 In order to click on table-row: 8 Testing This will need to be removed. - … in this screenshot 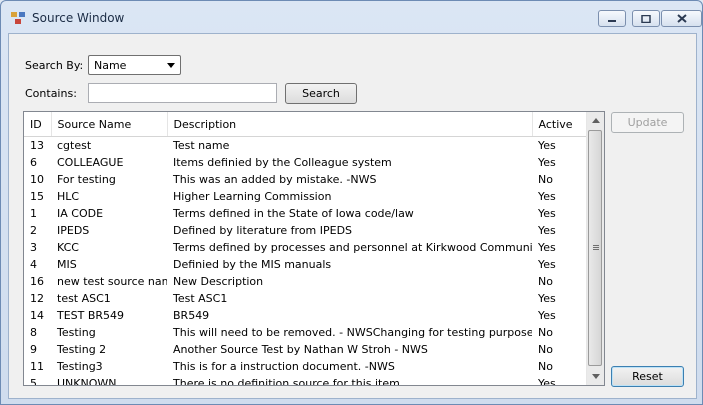, I will do `click(306, 332)`.